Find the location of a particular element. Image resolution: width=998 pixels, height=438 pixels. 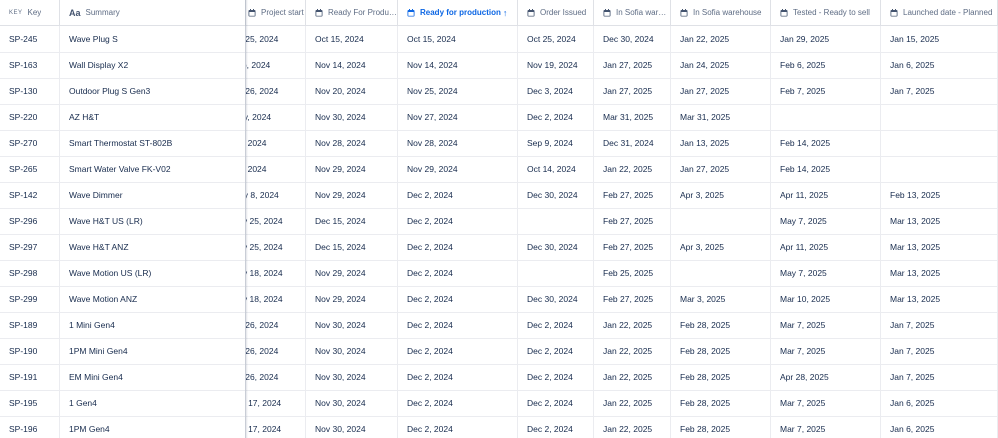

cell-in-sofia-warehouse-a: Dec 30, 2024 is located at coordinates (632, 39).